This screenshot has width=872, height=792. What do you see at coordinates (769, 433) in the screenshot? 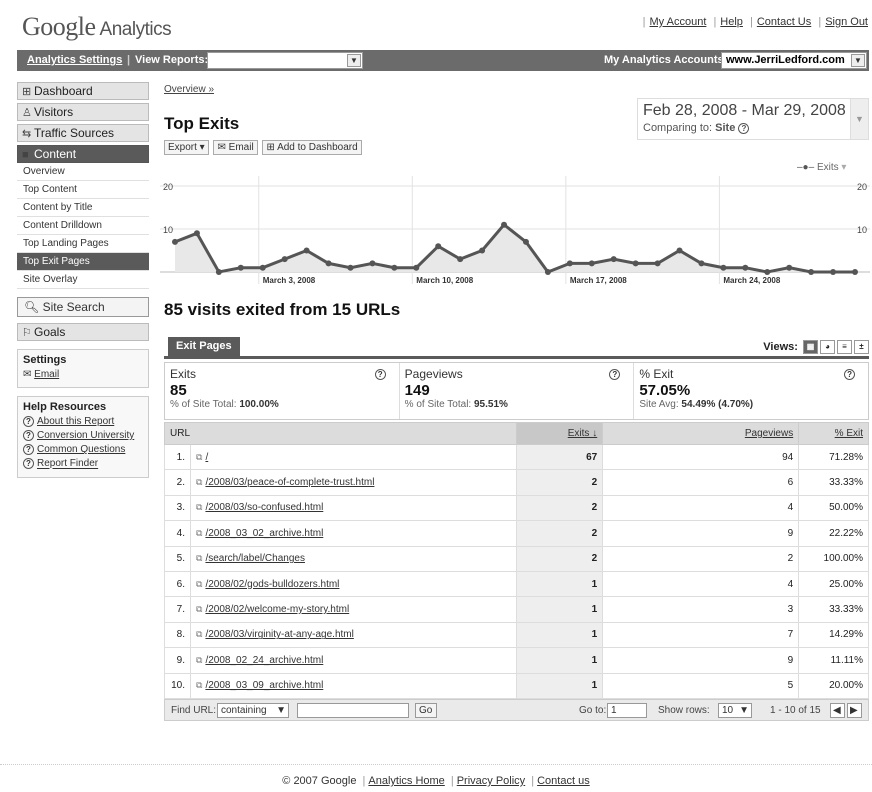
I see `column-pageviews: Pageviews` at bounding box center [769, 433].